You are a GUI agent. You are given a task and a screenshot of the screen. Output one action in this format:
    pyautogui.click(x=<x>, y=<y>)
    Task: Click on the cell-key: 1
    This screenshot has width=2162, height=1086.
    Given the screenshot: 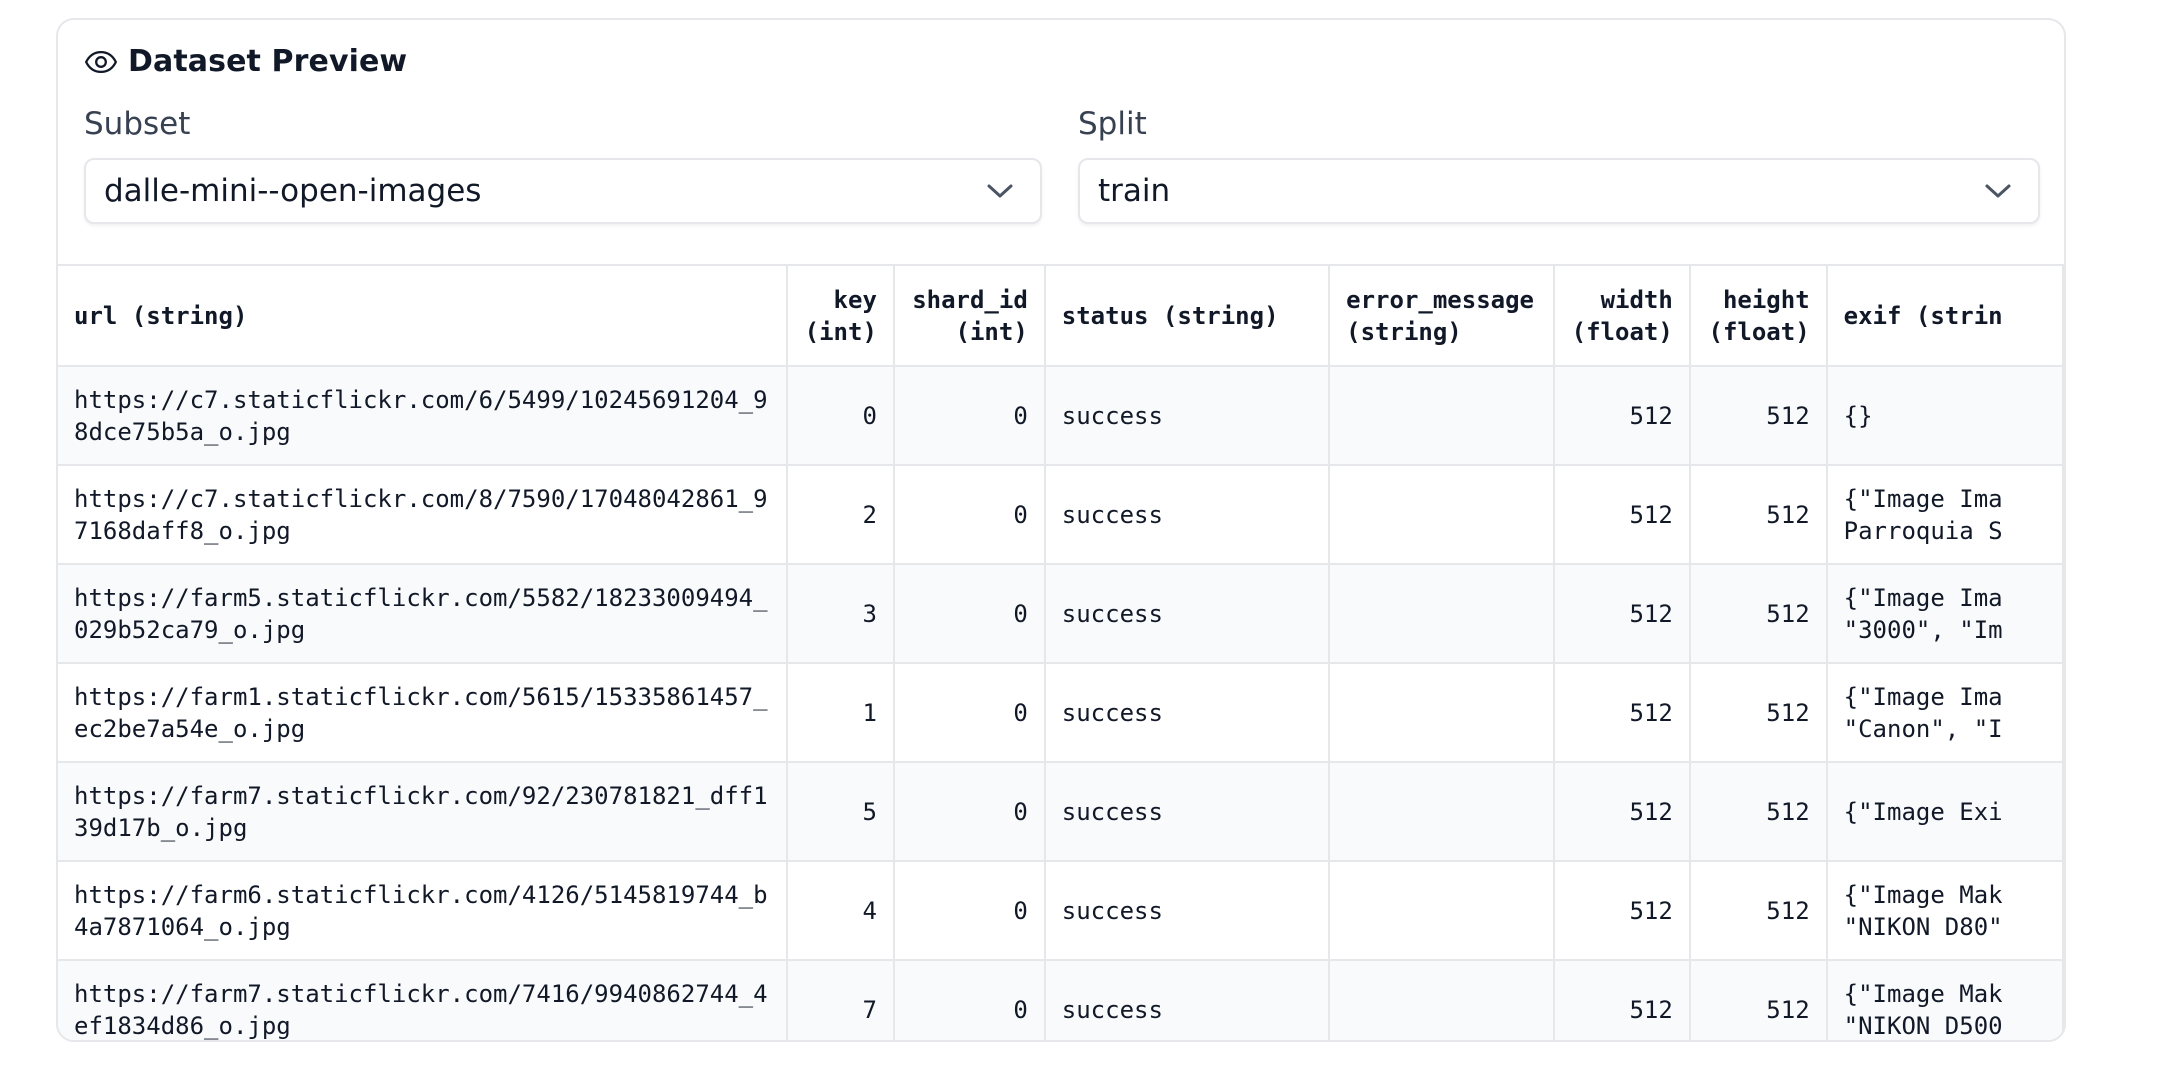 What is the action you would take?
    pyautogui.click(x=840, y=713)
    